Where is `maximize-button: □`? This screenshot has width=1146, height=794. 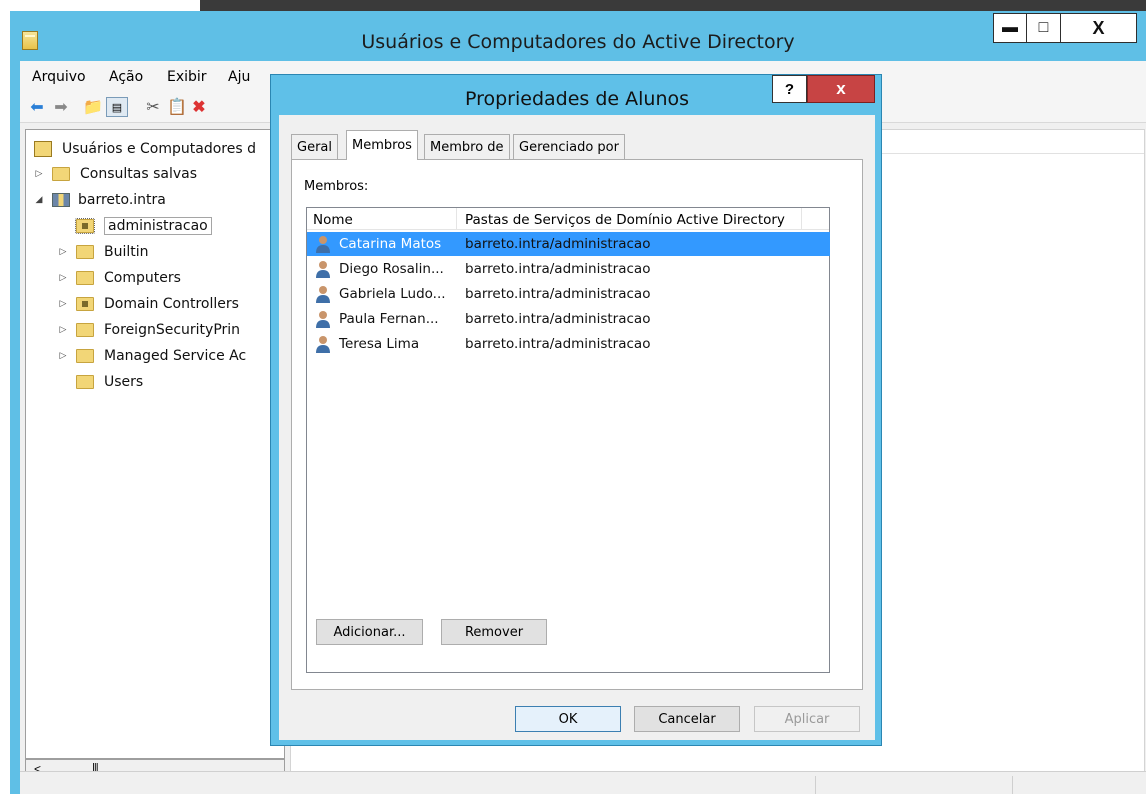
maximize-button: □ is located at coordinates (1044, 28).